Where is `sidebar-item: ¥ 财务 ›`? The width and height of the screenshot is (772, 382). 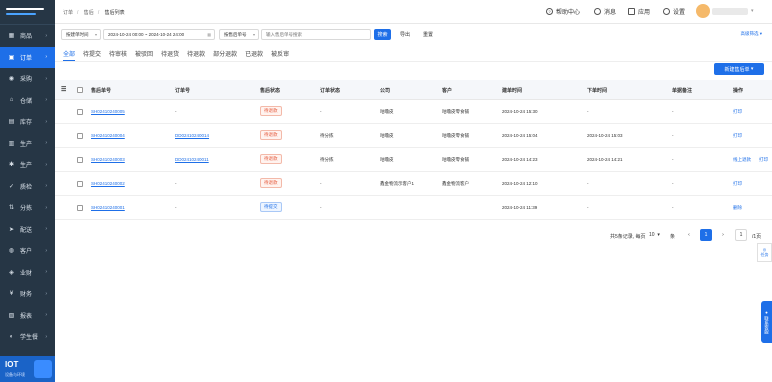
sidebar-item: ¥ 财务 › is located at coordinates (27, 294).